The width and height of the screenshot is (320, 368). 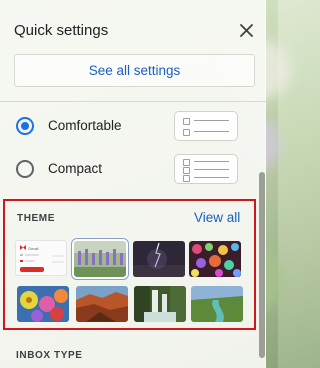 I want to click on close-button, so click(x=246, y=30).